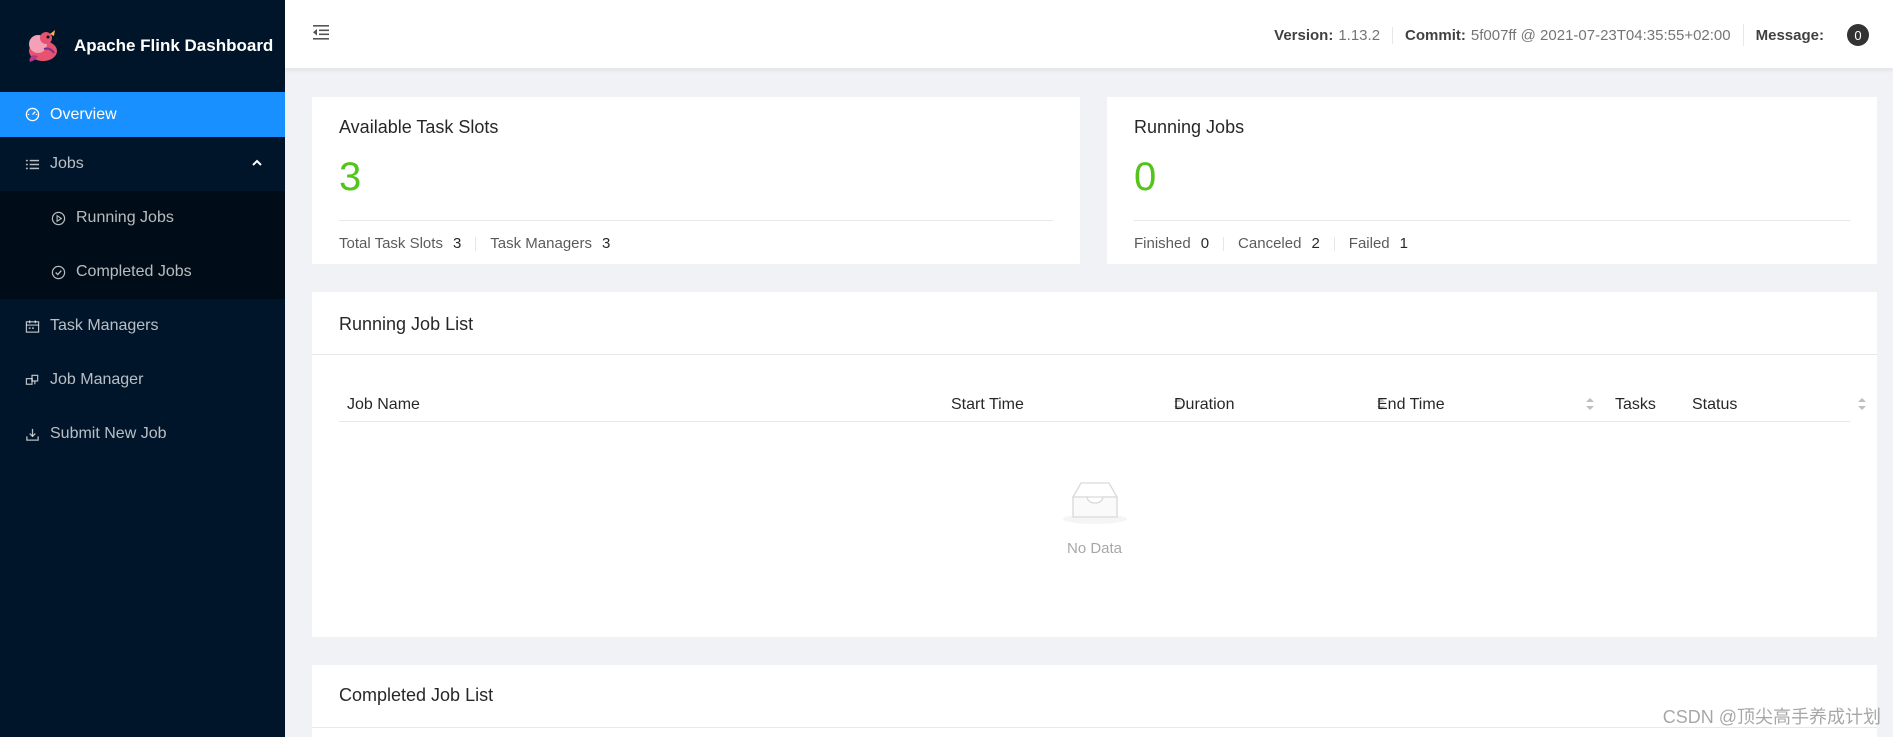 The image size is (1893, 737). I want to click on version-value: 1.13.2, so click(1359, 35).